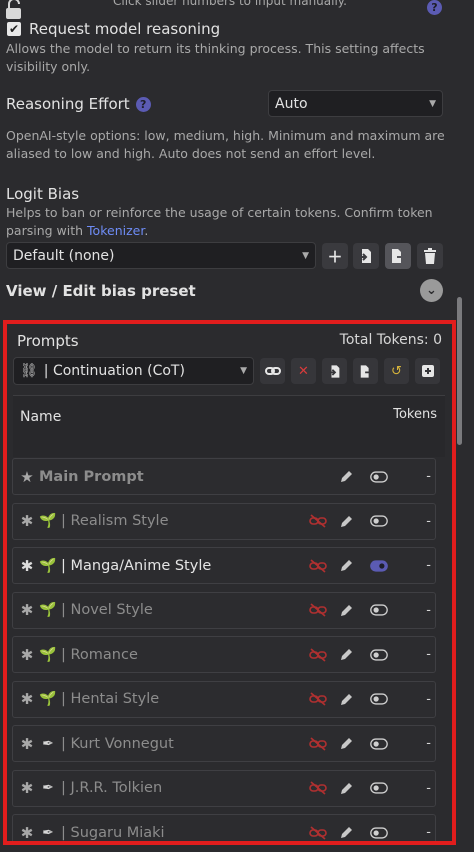 Image resolution: width=474 pixels, height=852 pixels. Describe the element at coordinates (14, 29) in the screenshot. I see `request-reasoning-checkbox: ✔` at that location.